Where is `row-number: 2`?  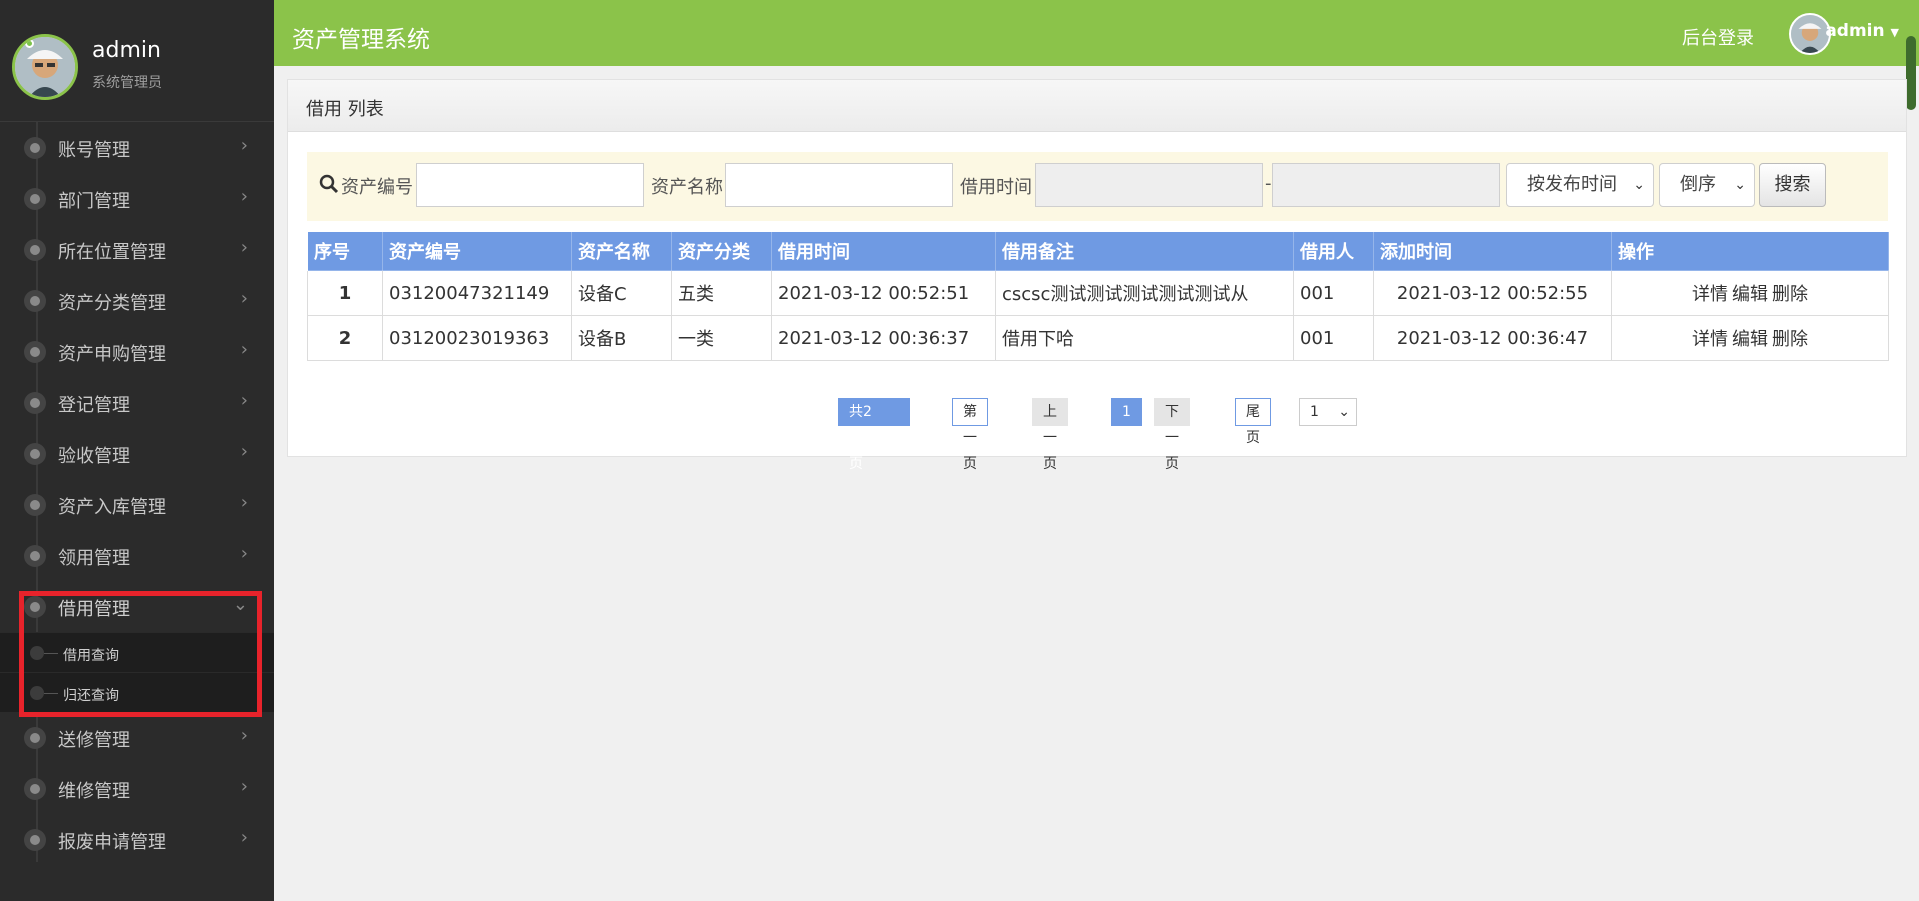
row-number: 2 is located at coordinates (345, 338).